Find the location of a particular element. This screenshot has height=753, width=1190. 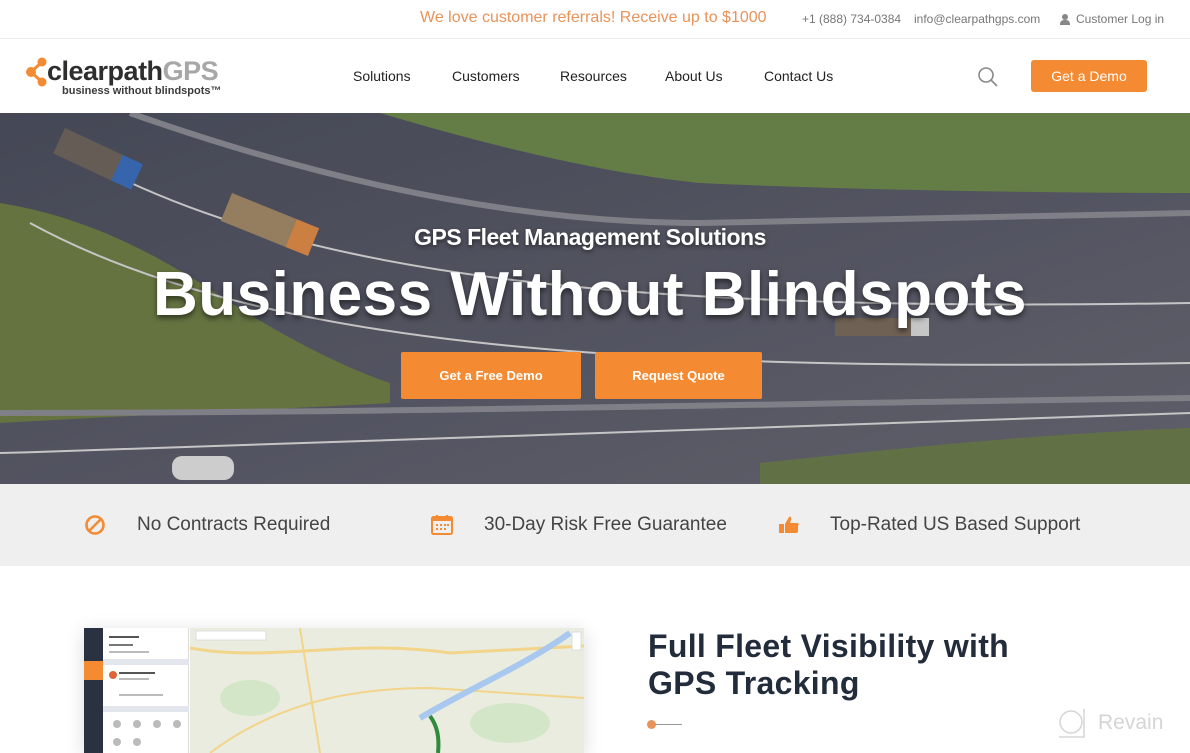

app-map-view is located at coordinates (387, 690).